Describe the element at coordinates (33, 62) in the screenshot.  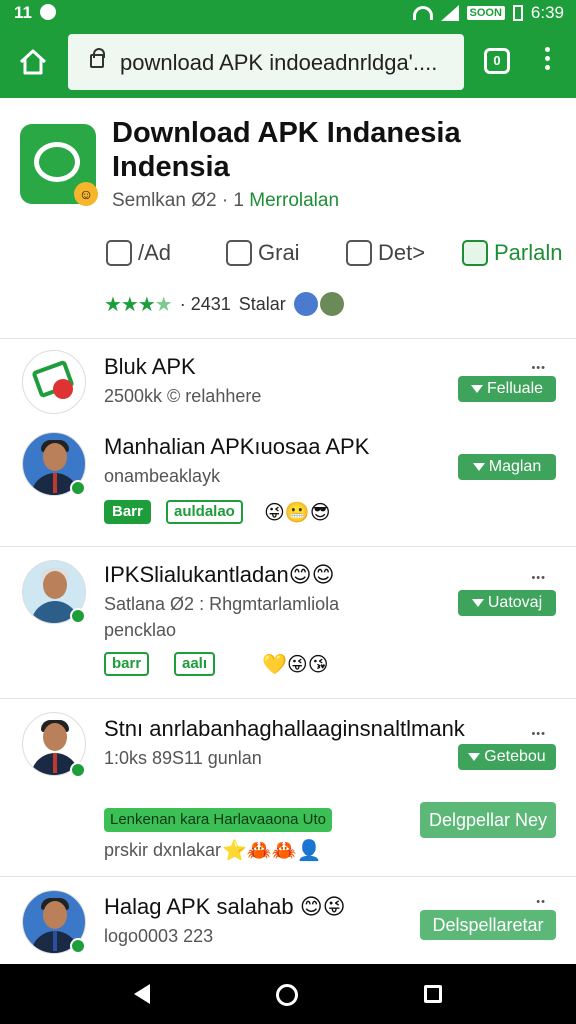
I see `home-icon` at that location.